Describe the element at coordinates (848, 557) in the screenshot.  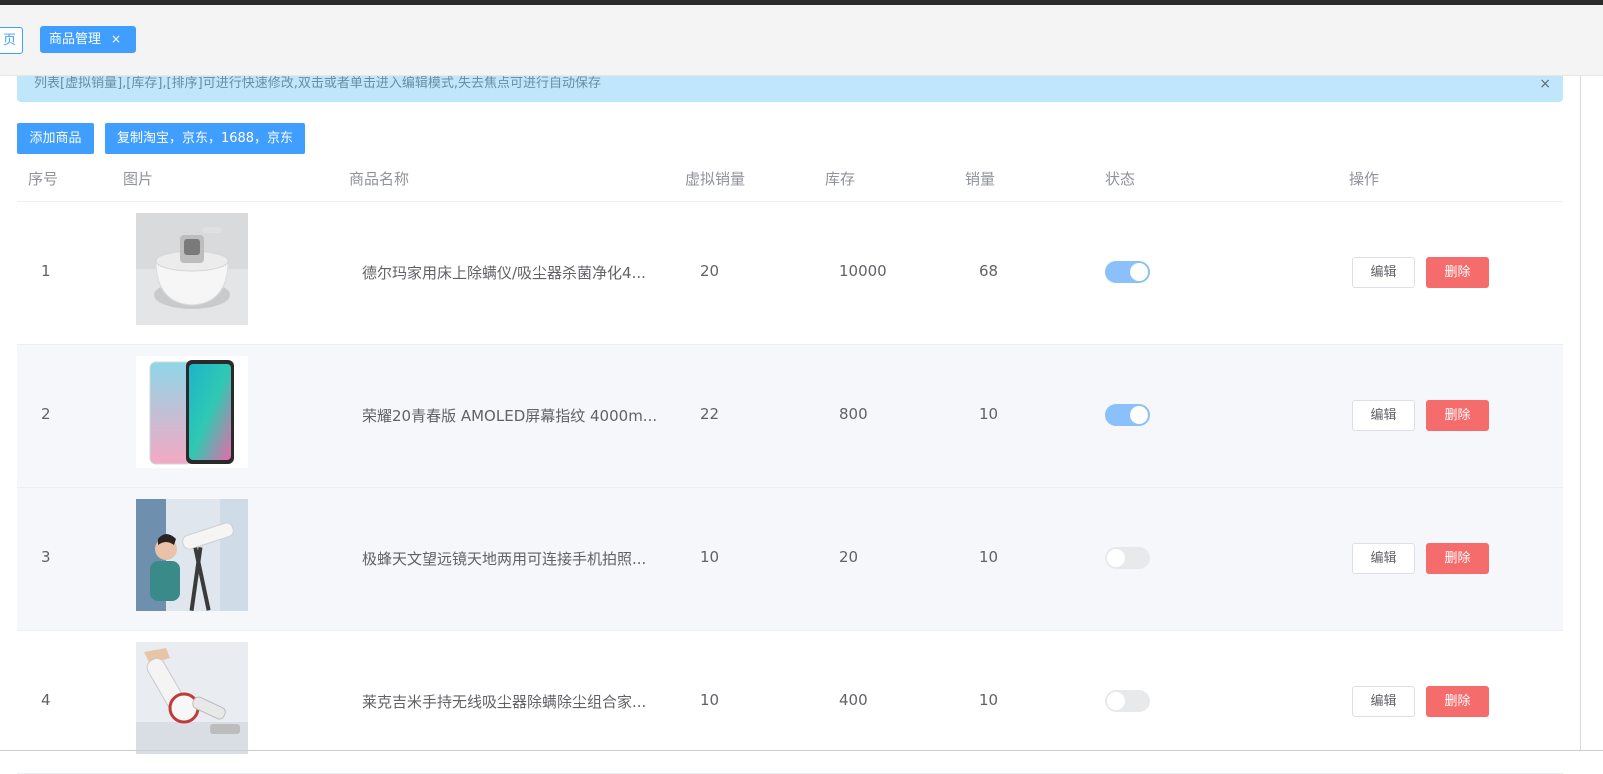
I see `cell-stock: 20` at that location.